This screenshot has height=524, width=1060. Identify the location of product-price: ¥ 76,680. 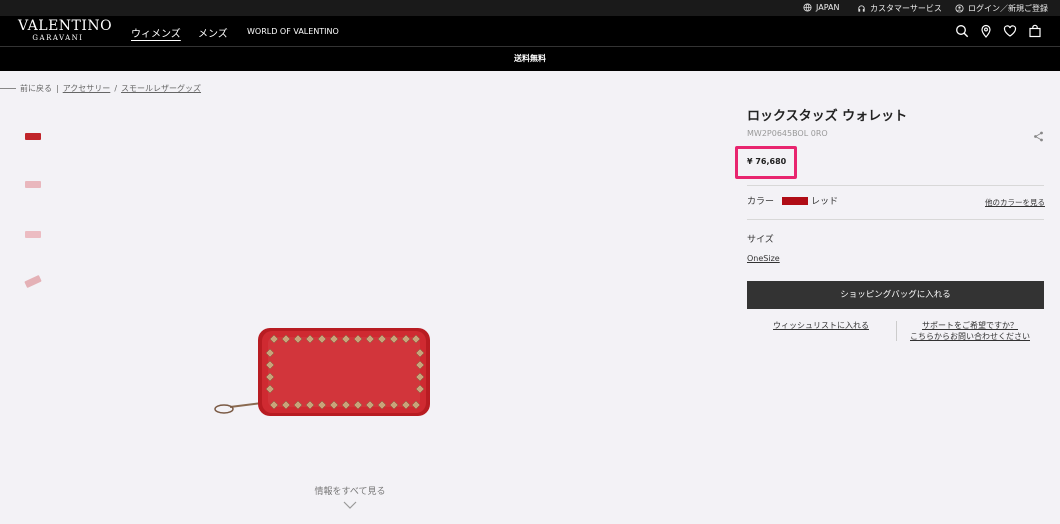
(767, 161).